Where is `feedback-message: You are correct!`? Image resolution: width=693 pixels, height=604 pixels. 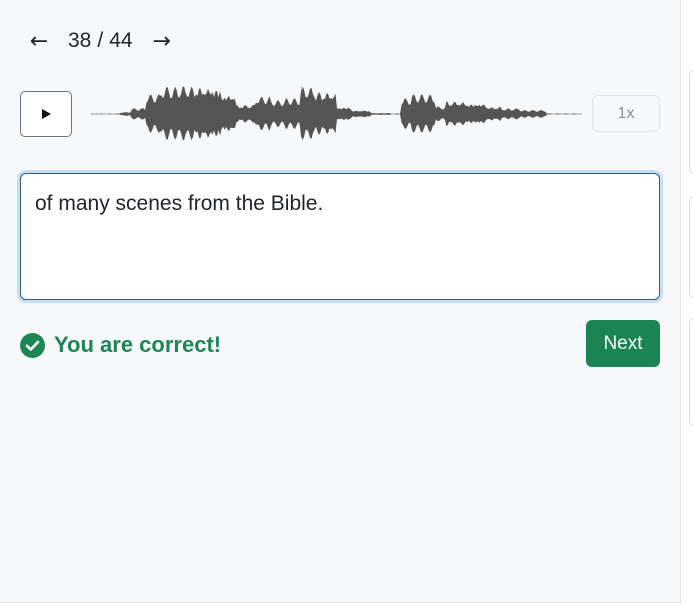 feedback-message: You are correct! is located at coordinates (120, 345).